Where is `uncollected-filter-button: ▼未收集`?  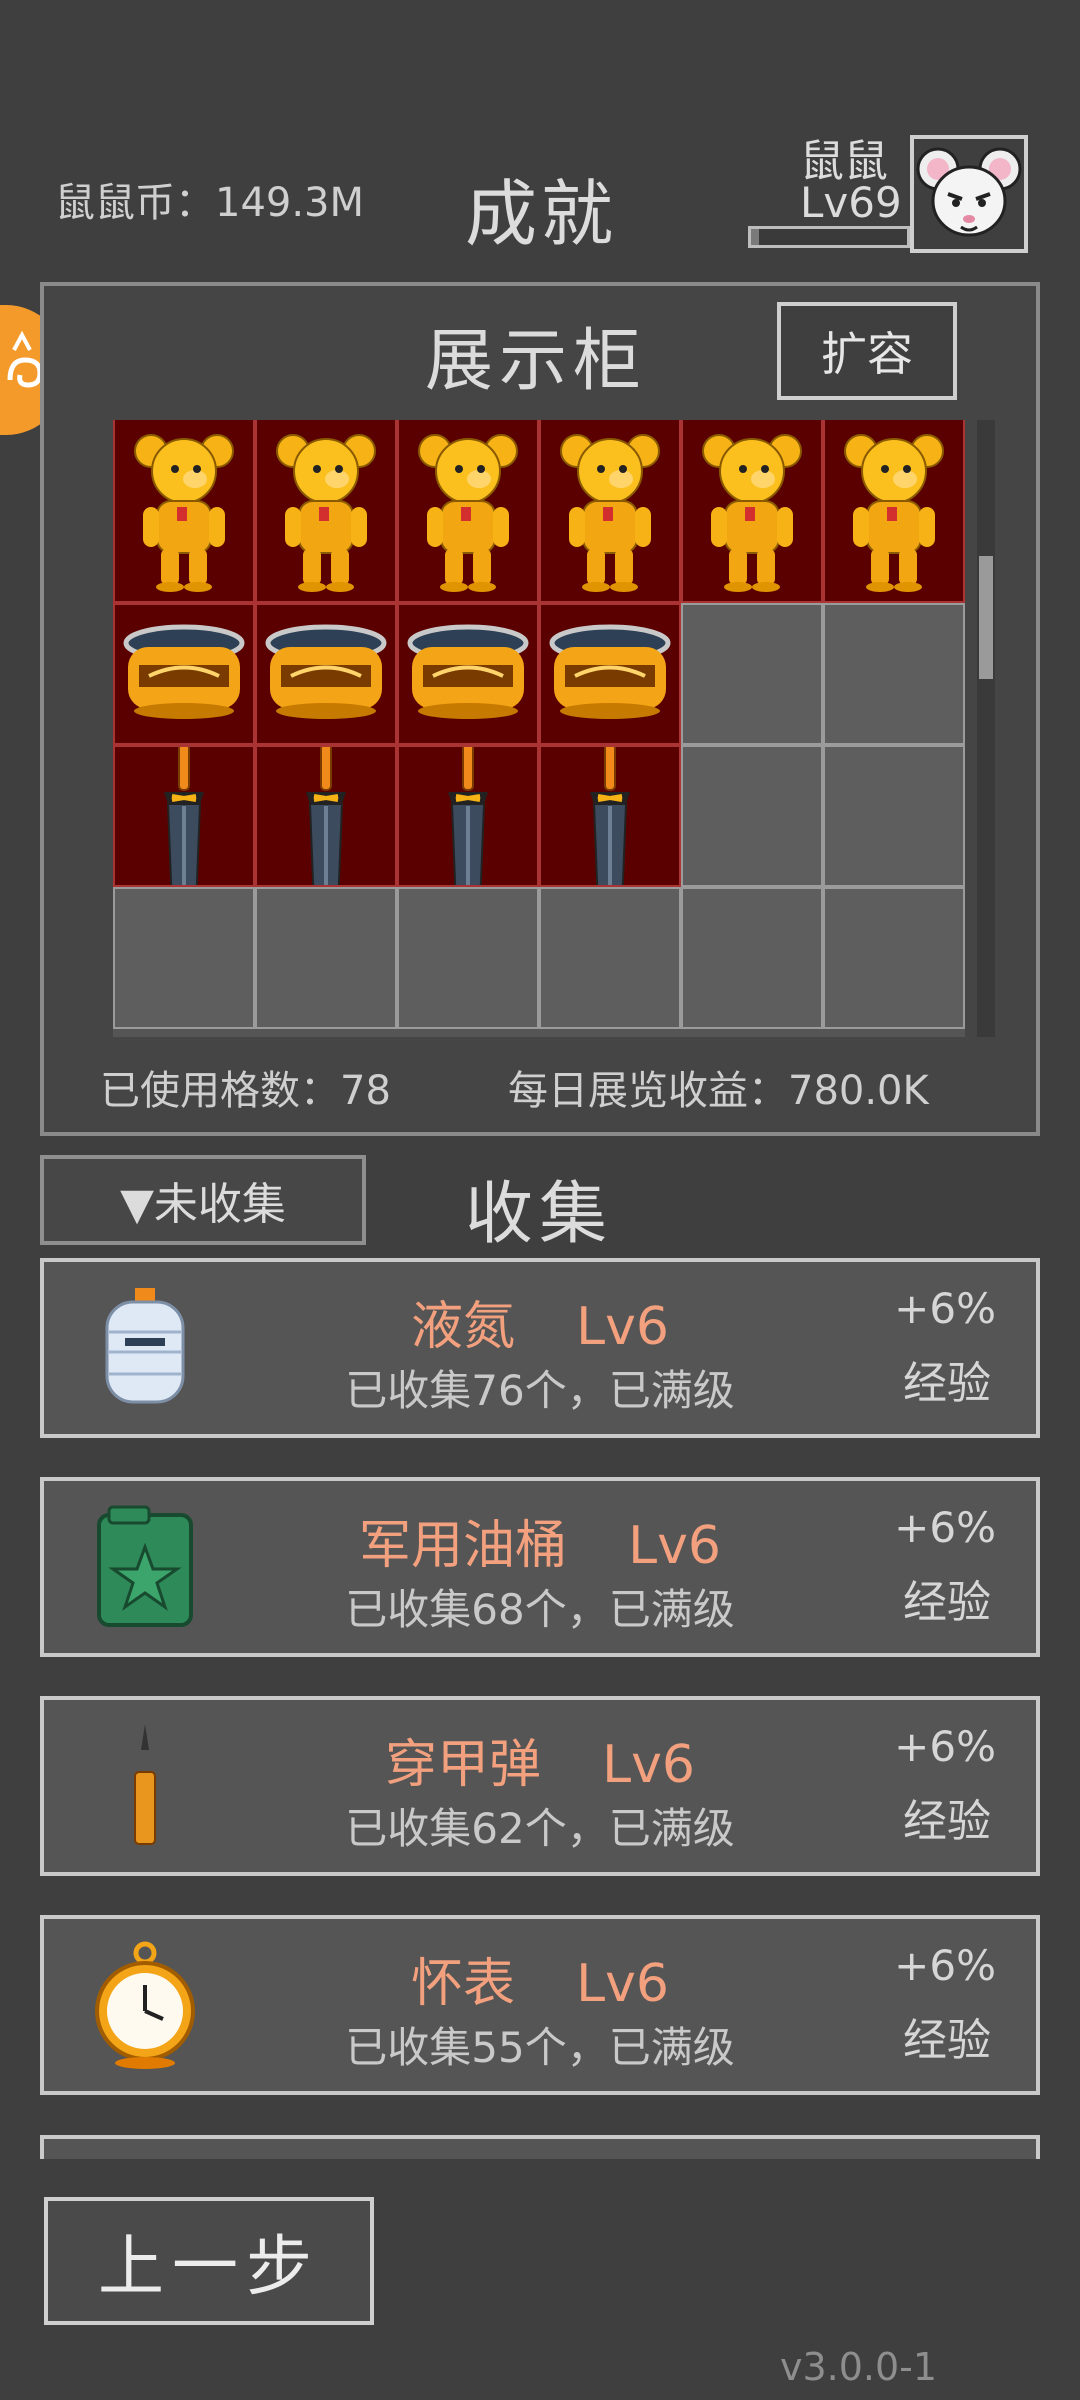
uncollected-filter-button: ▼未收集 is located at coordinates (203, 1200).